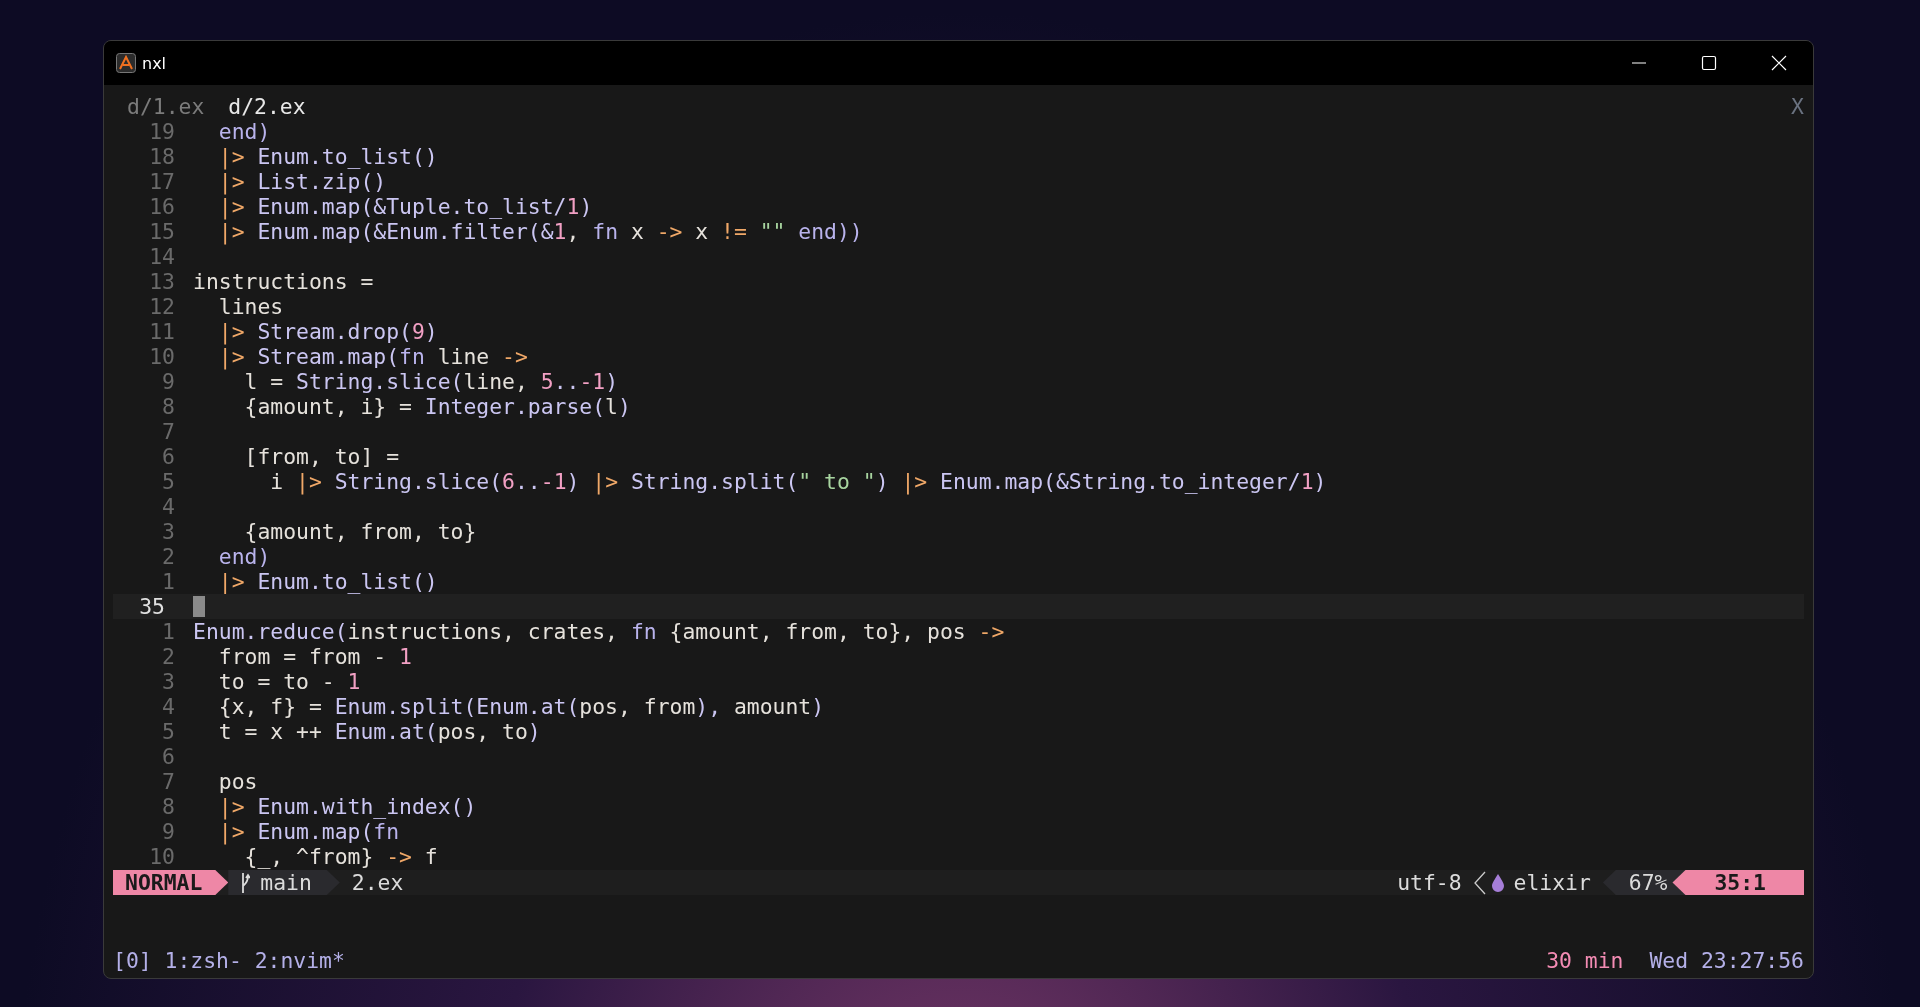 The width and height of the screenshot is (1920, 1007). Describe the element at coordinates (377, 882) in the screenshot. I see `file-name: 2.ex` at that location.